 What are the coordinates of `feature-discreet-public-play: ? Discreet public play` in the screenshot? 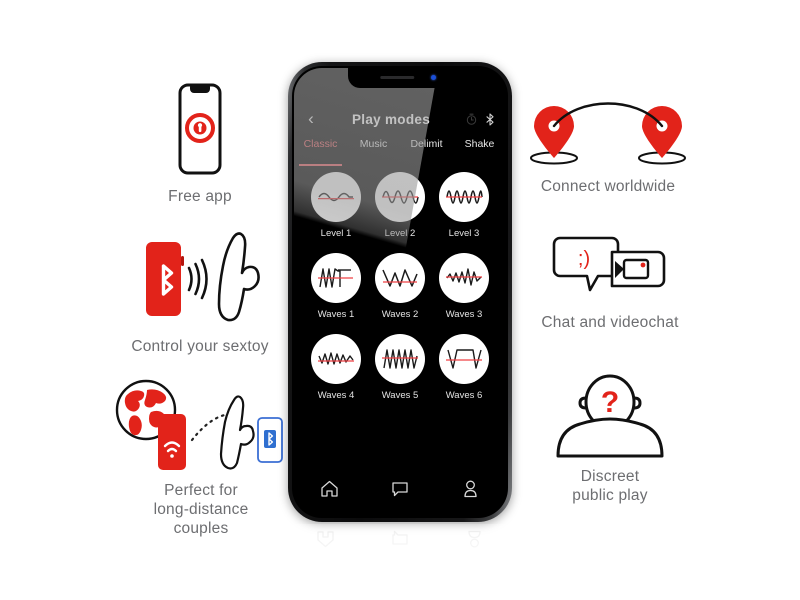 It's located at (610, 439).